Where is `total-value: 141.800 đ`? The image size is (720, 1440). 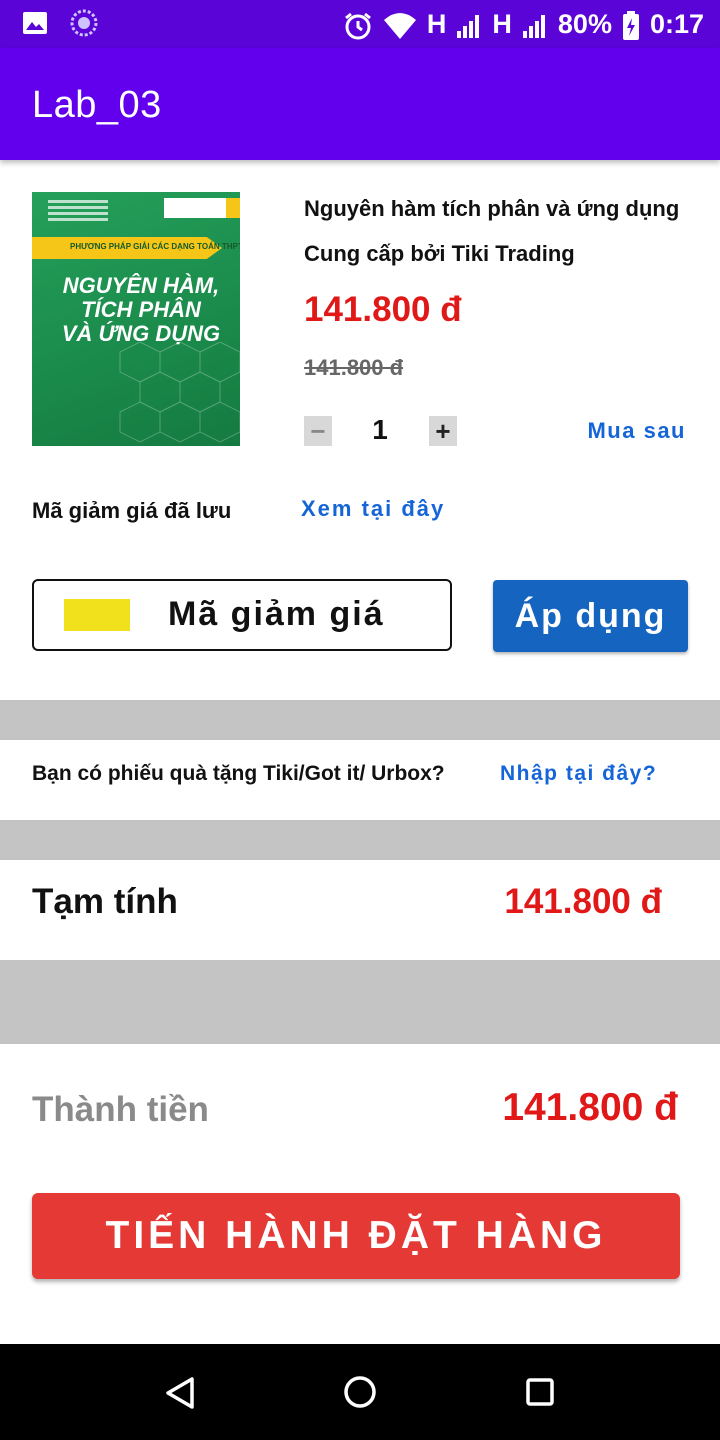 total-value: 141.800 đ is located at coordinates (590, 1107).